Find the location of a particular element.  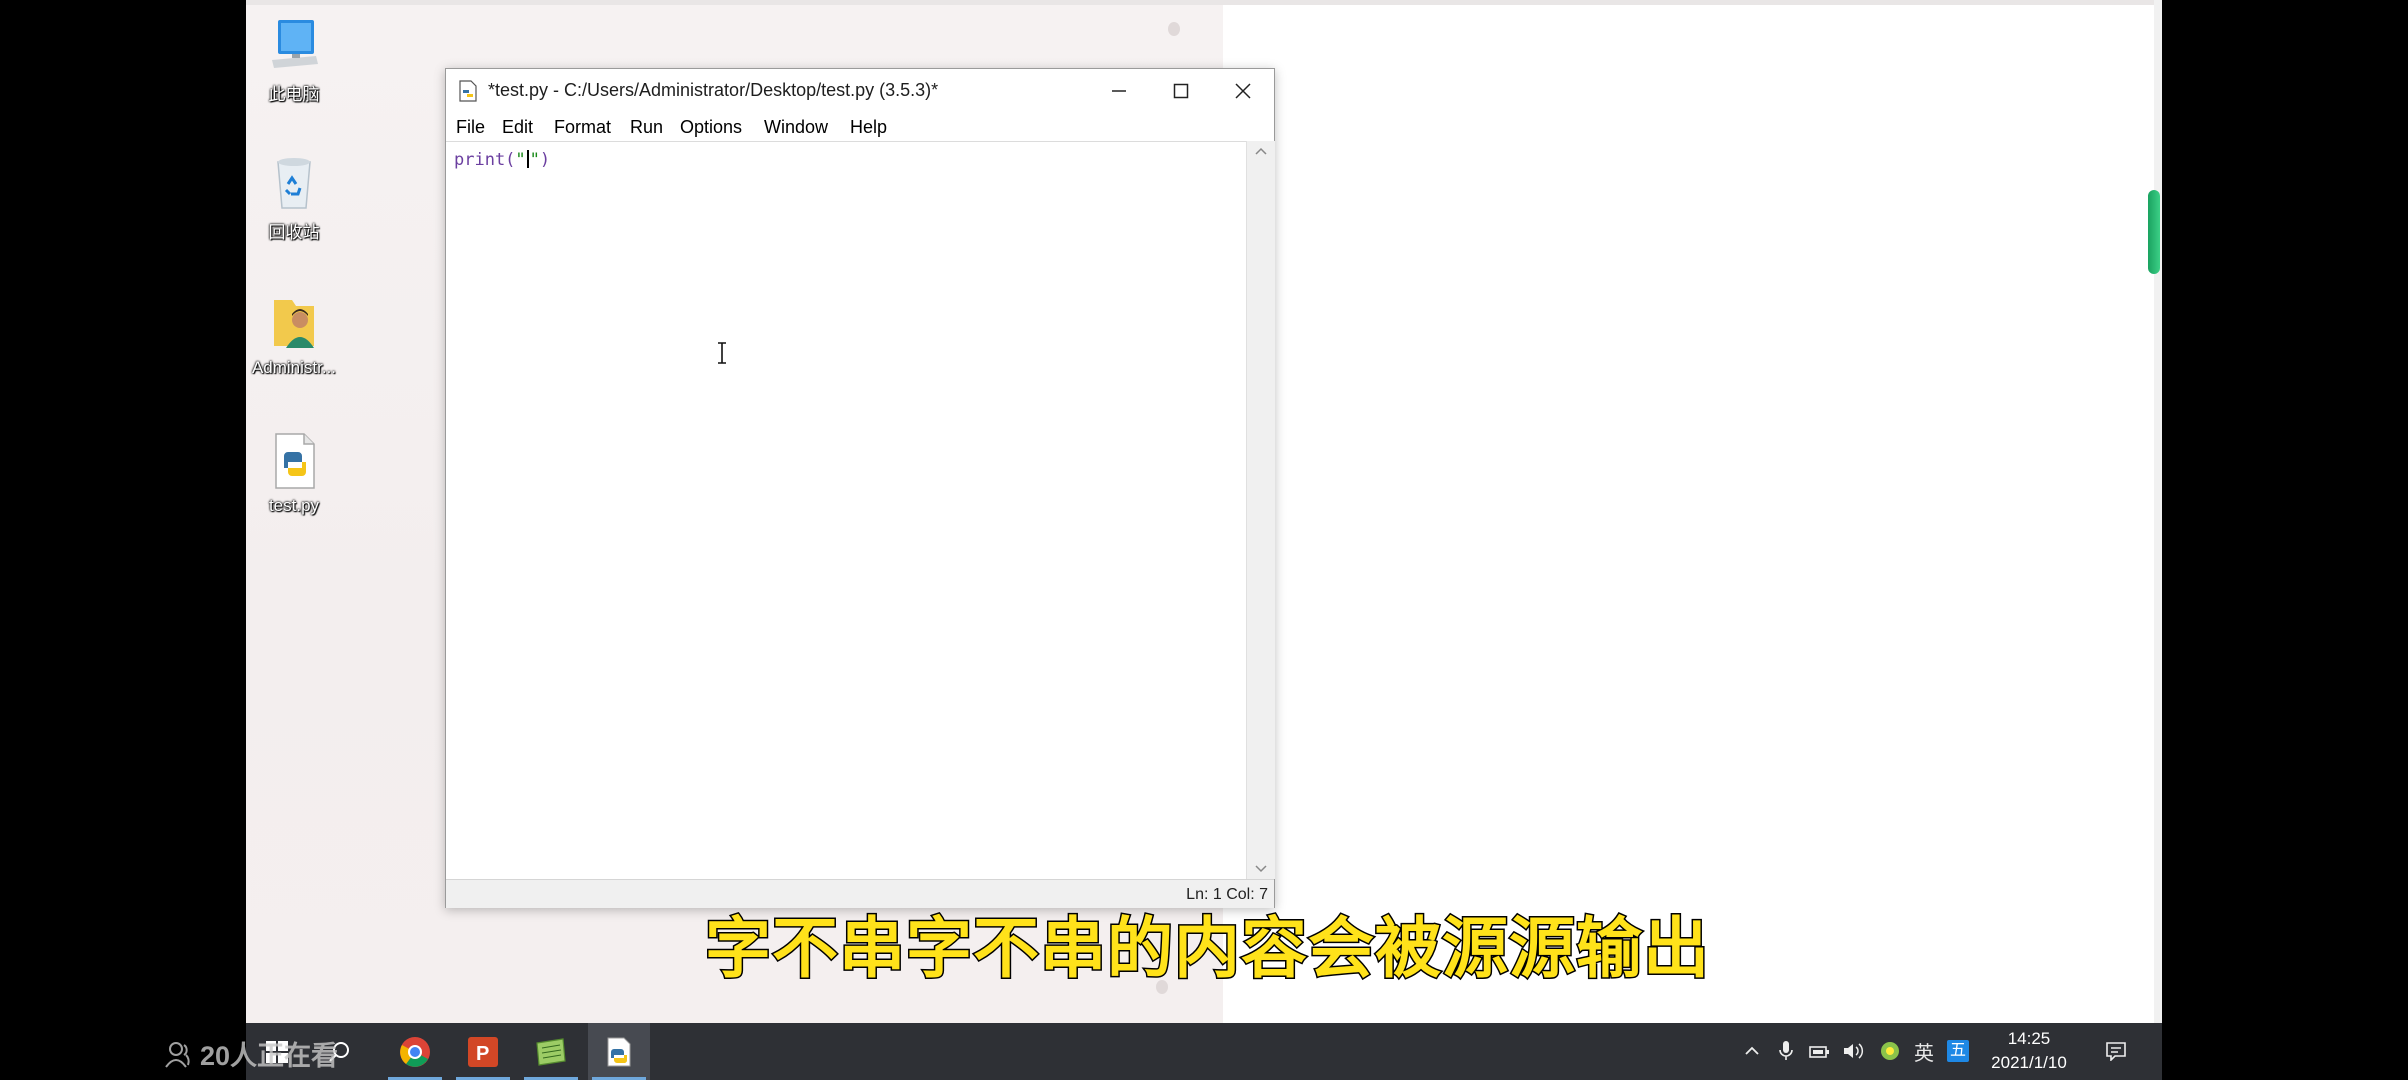

code-string-open: " is located at coordinates (520, 160).